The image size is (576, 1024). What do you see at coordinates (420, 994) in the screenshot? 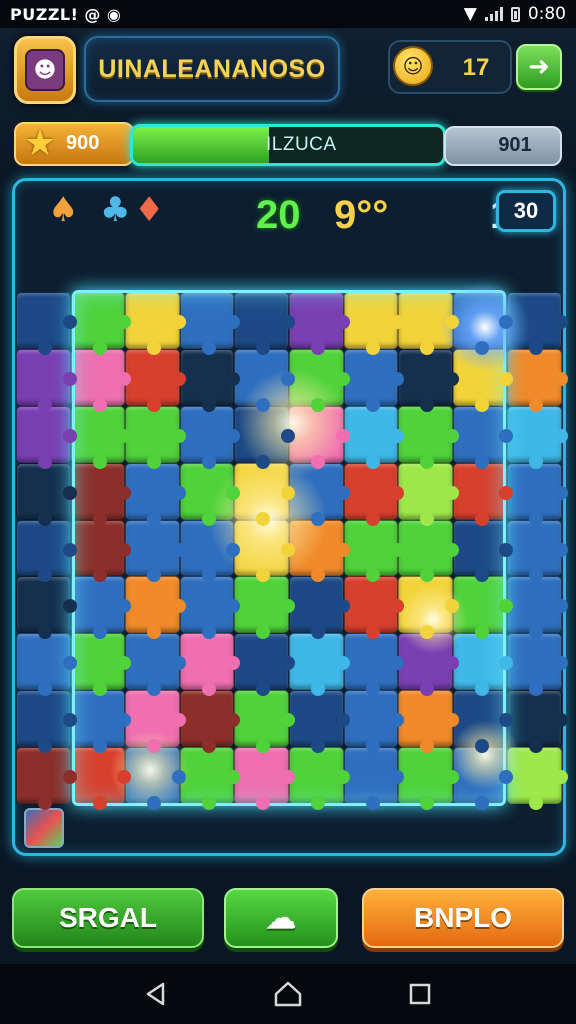
I see `recents-button` at bounding box center [420, 994].